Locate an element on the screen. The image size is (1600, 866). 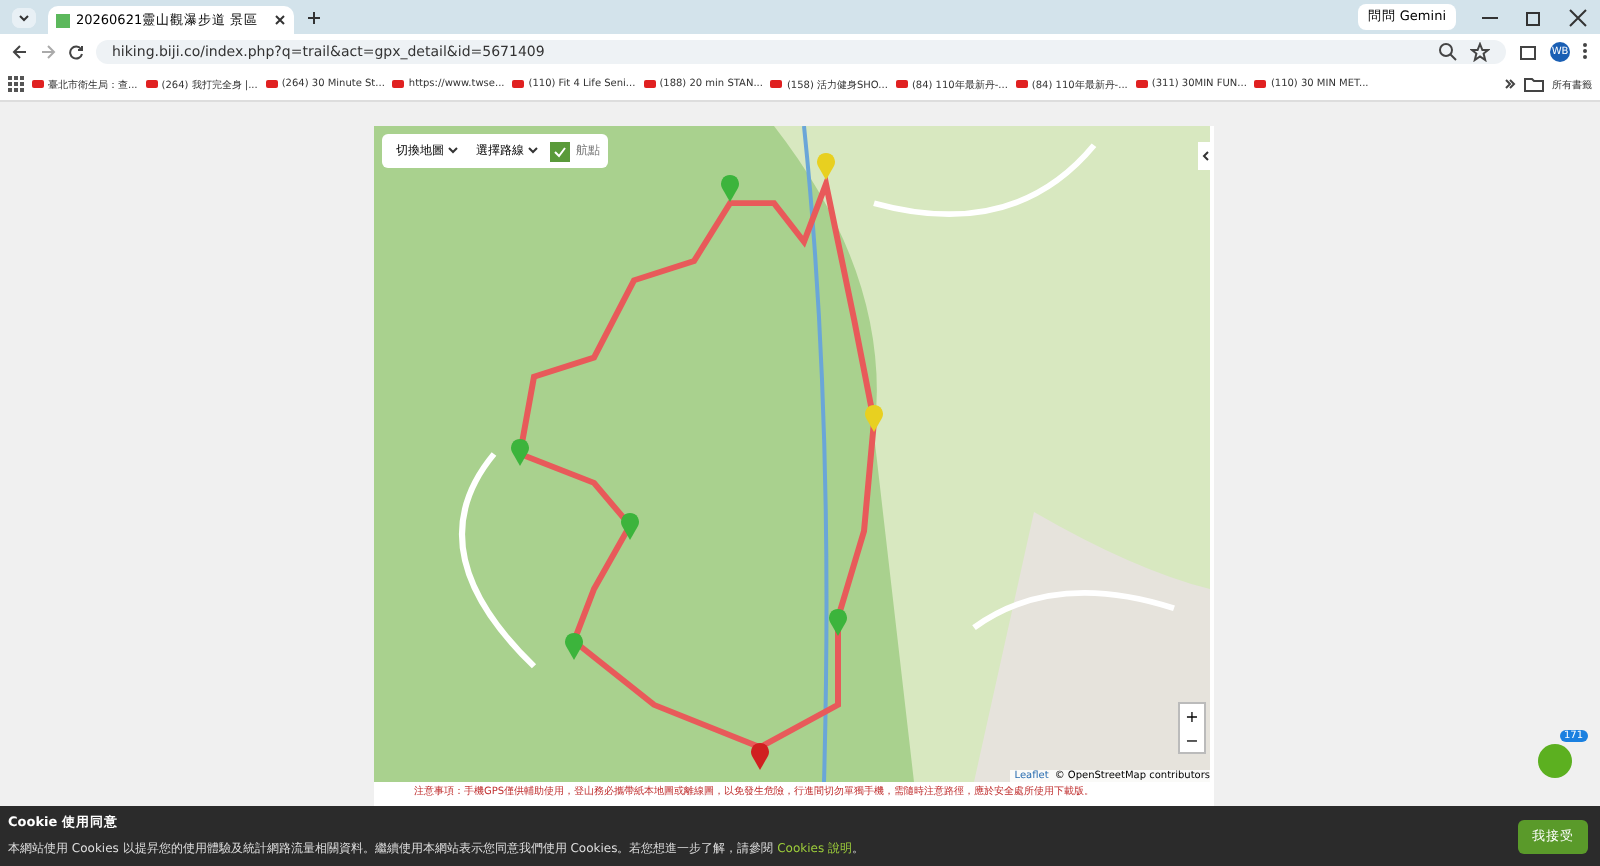
close-icon is located at coordinates (1578, 17).